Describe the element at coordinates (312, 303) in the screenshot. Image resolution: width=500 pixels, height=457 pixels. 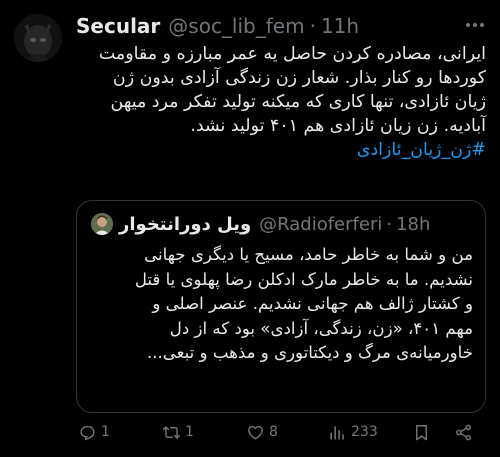
I see `quoted-text-line: و کشتار ژالف هم جهانی نشدیم. عنصر اصلی و` at that location.